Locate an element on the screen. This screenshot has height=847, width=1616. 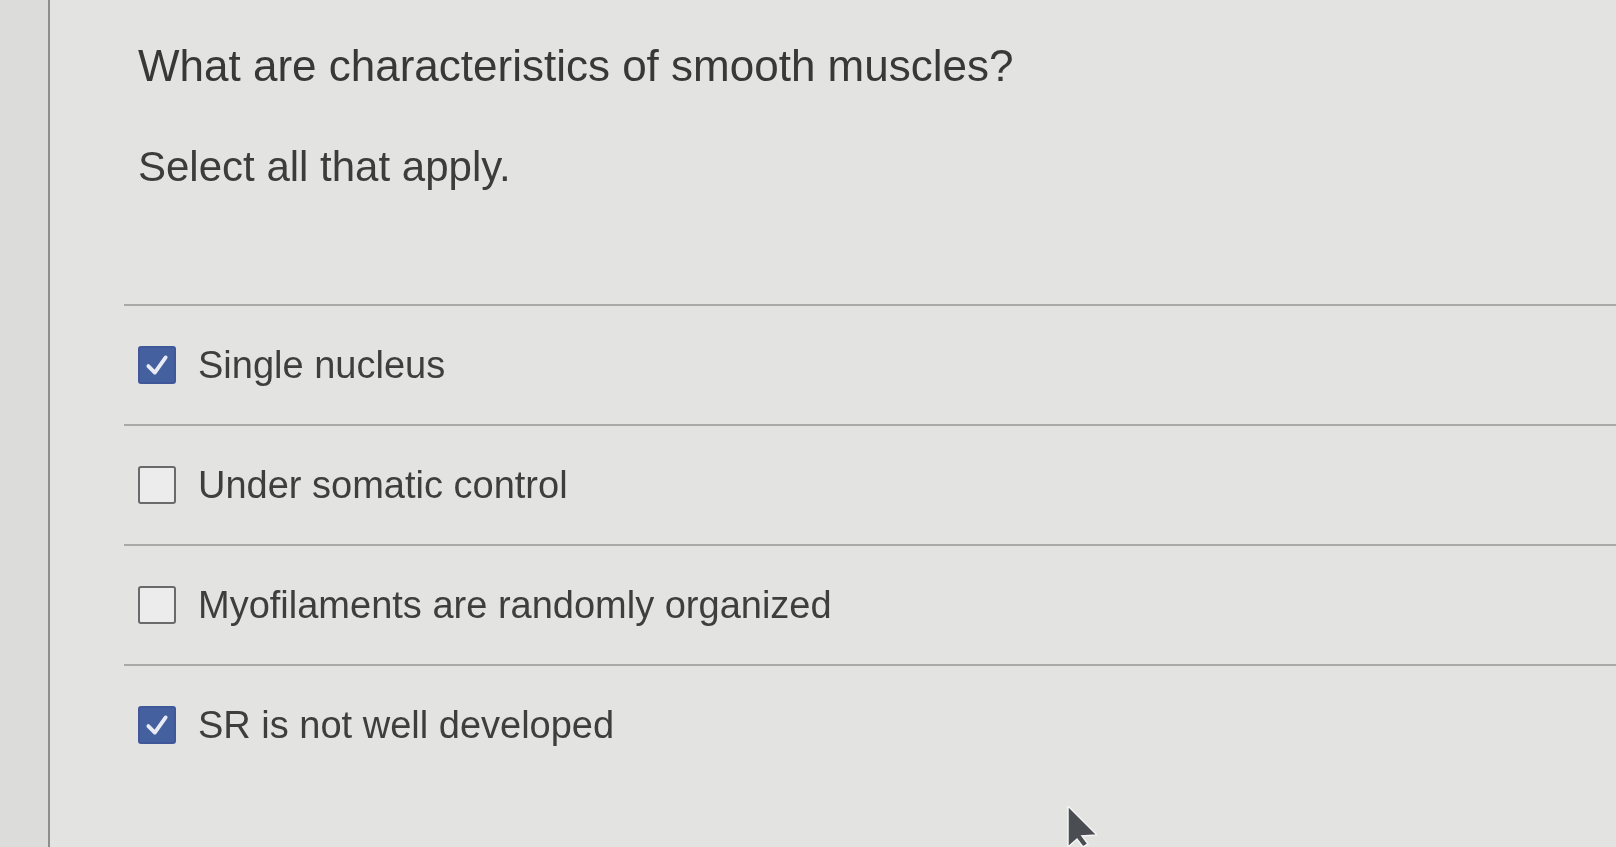
instruction-text: Select all that apply. is located at coordinates (324, 167).